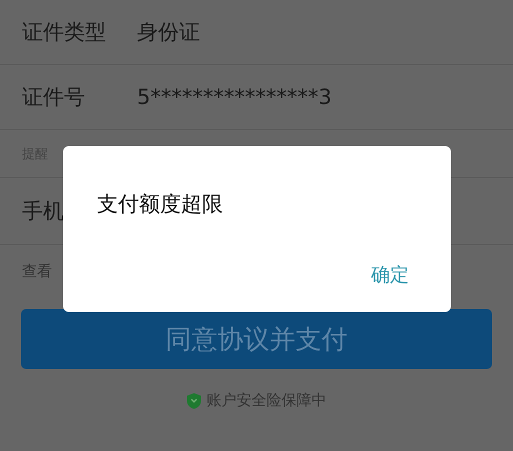 This screenshot has width=513, height=451. What do you see at coordinates (234, 97) in the screenshot?
I see `field-value: 5****************3` at bounding box center [234, 97].